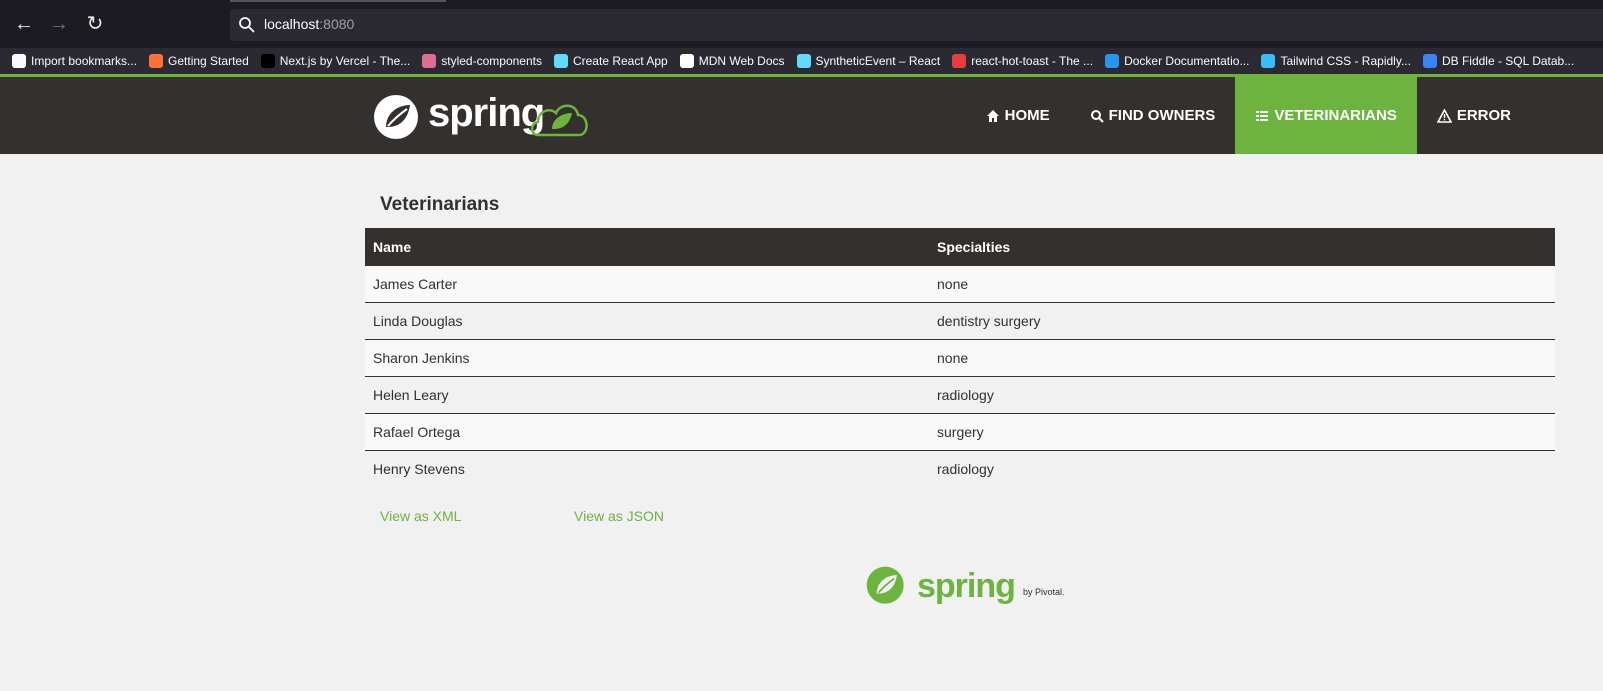  I want to click on url-text: localhost:8080, so click(309, 24).